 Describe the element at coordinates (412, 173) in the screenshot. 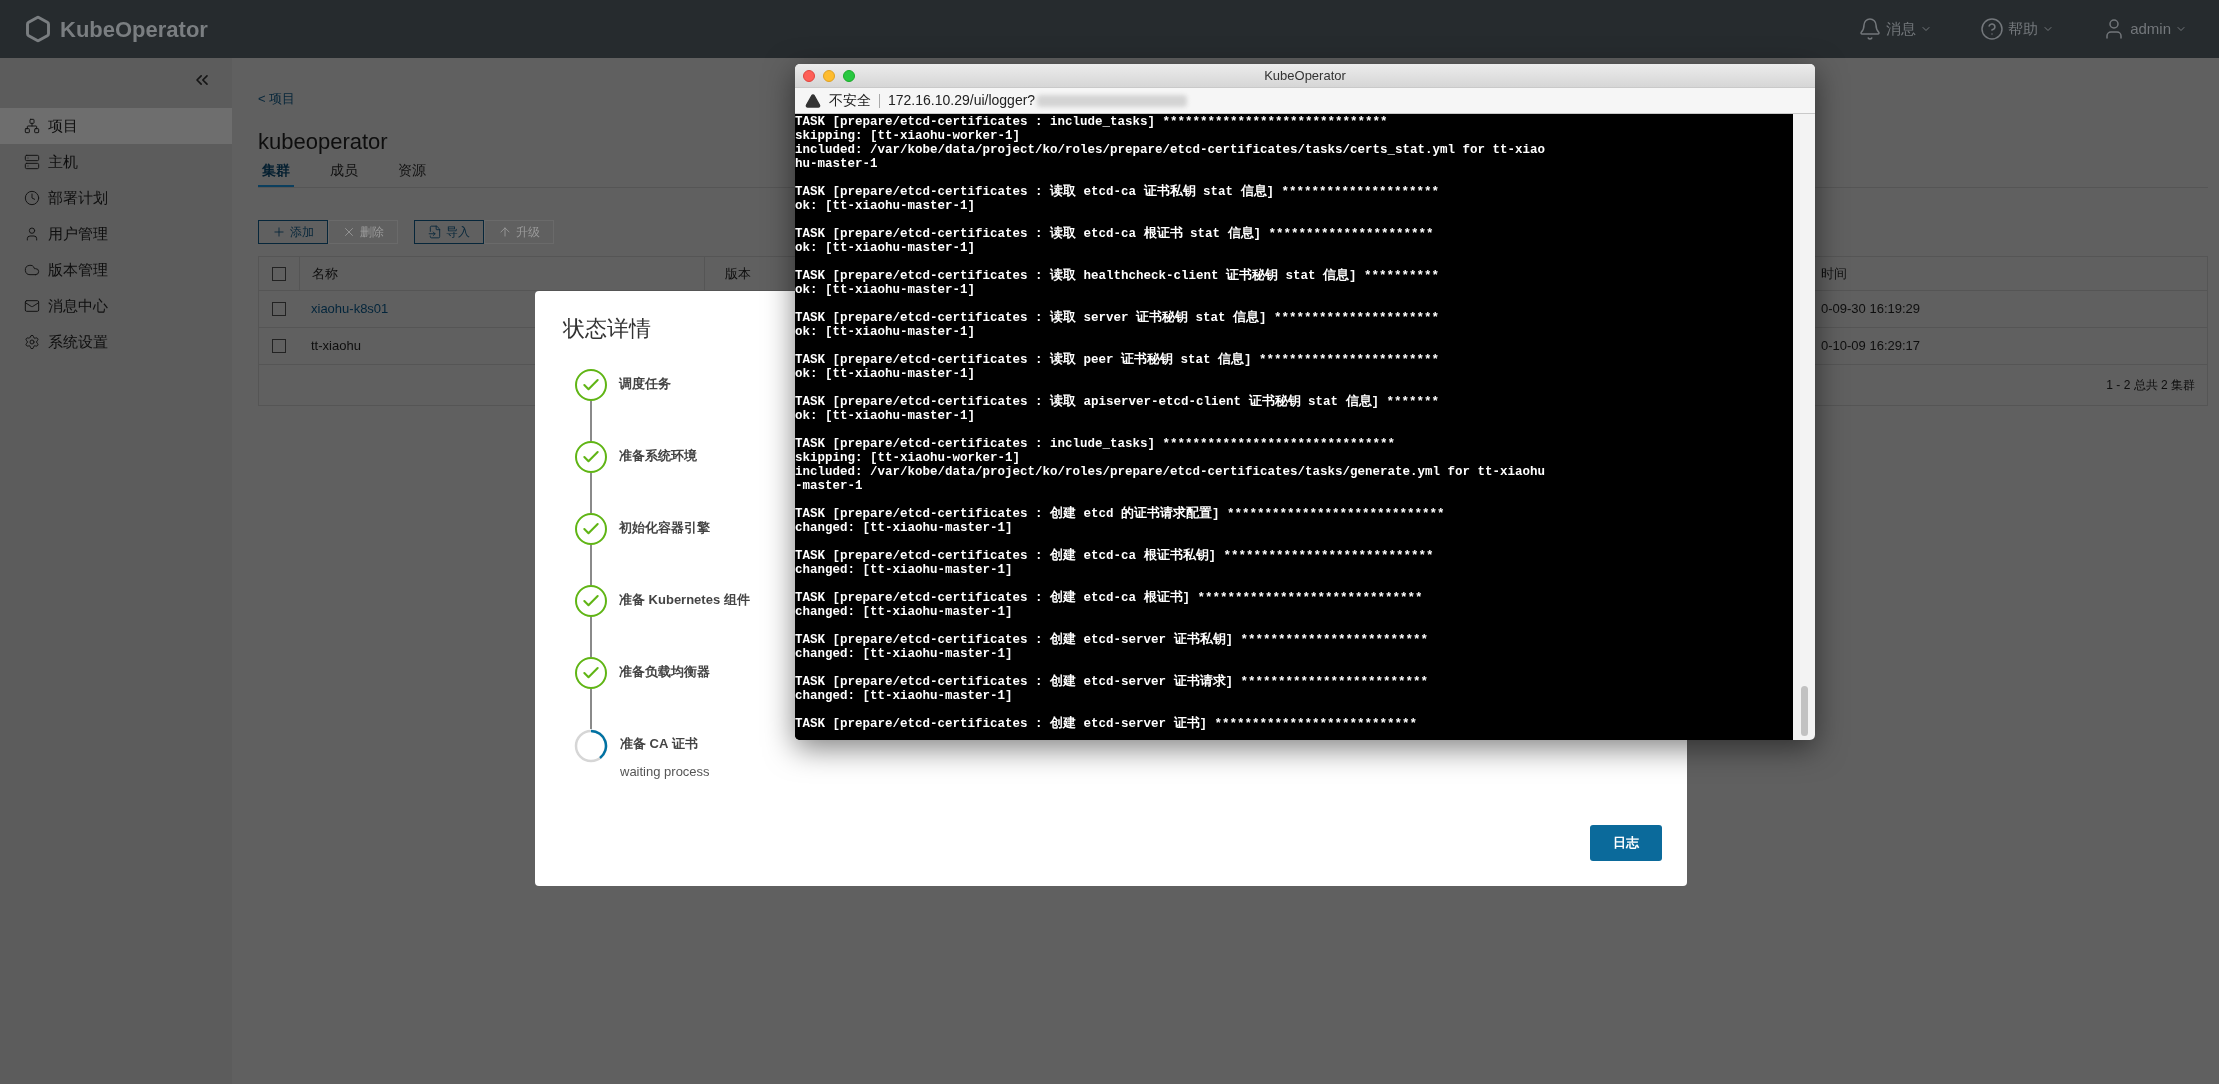

I see `tab: 资源` at that location.